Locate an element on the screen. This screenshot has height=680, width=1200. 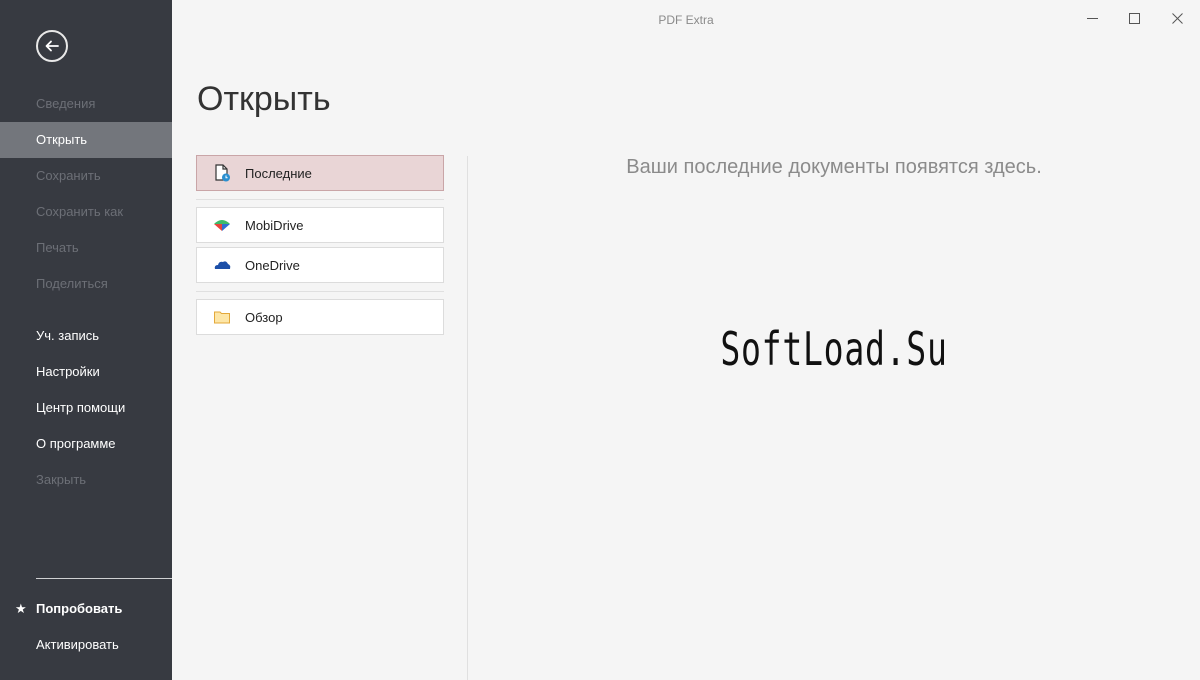
maximize-icon is located at coordinates (1134, 18).